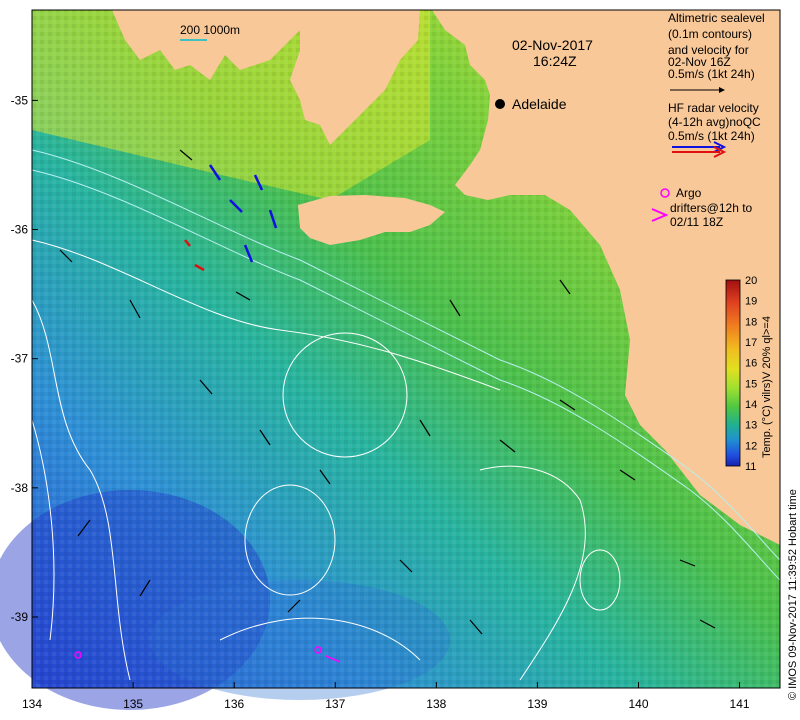  What do you see at coordinates (210, 30) in the screenshot?
I see `scale-label: 200 1000m` at bounding box center [210, 30].